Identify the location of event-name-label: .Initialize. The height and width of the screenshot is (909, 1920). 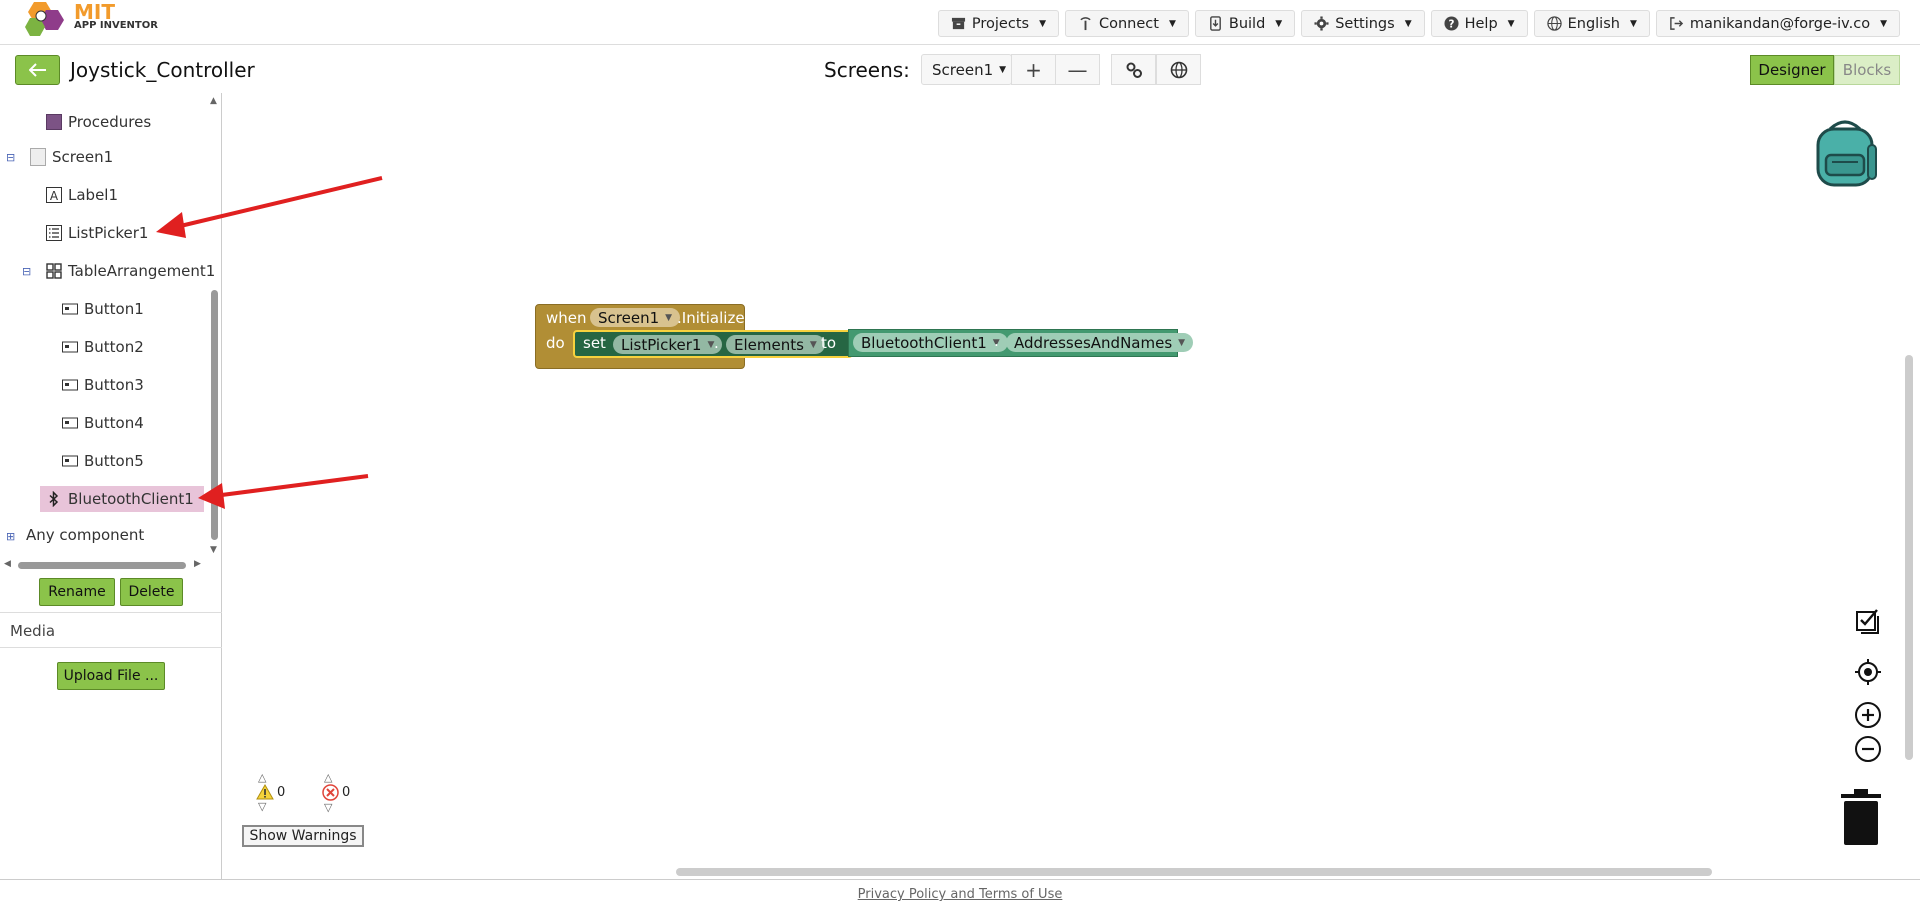
(711, 318).